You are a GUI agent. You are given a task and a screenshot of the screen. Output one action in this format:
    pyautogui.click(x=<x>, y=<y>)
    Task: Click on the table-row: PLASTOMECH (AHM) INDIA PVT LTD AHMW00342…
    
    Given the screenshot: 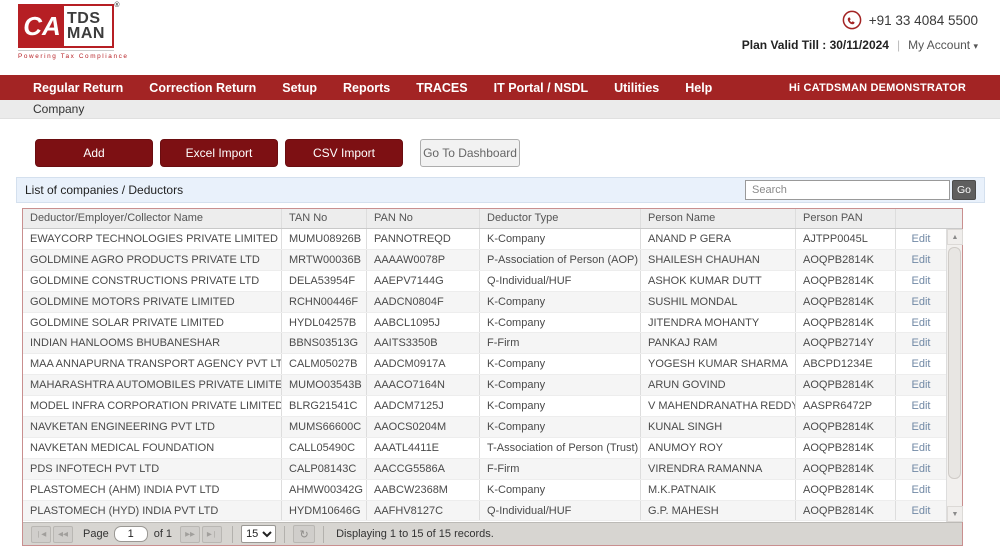 What is the action you would take?
    pyautogui.click(x=484, y=490)
    